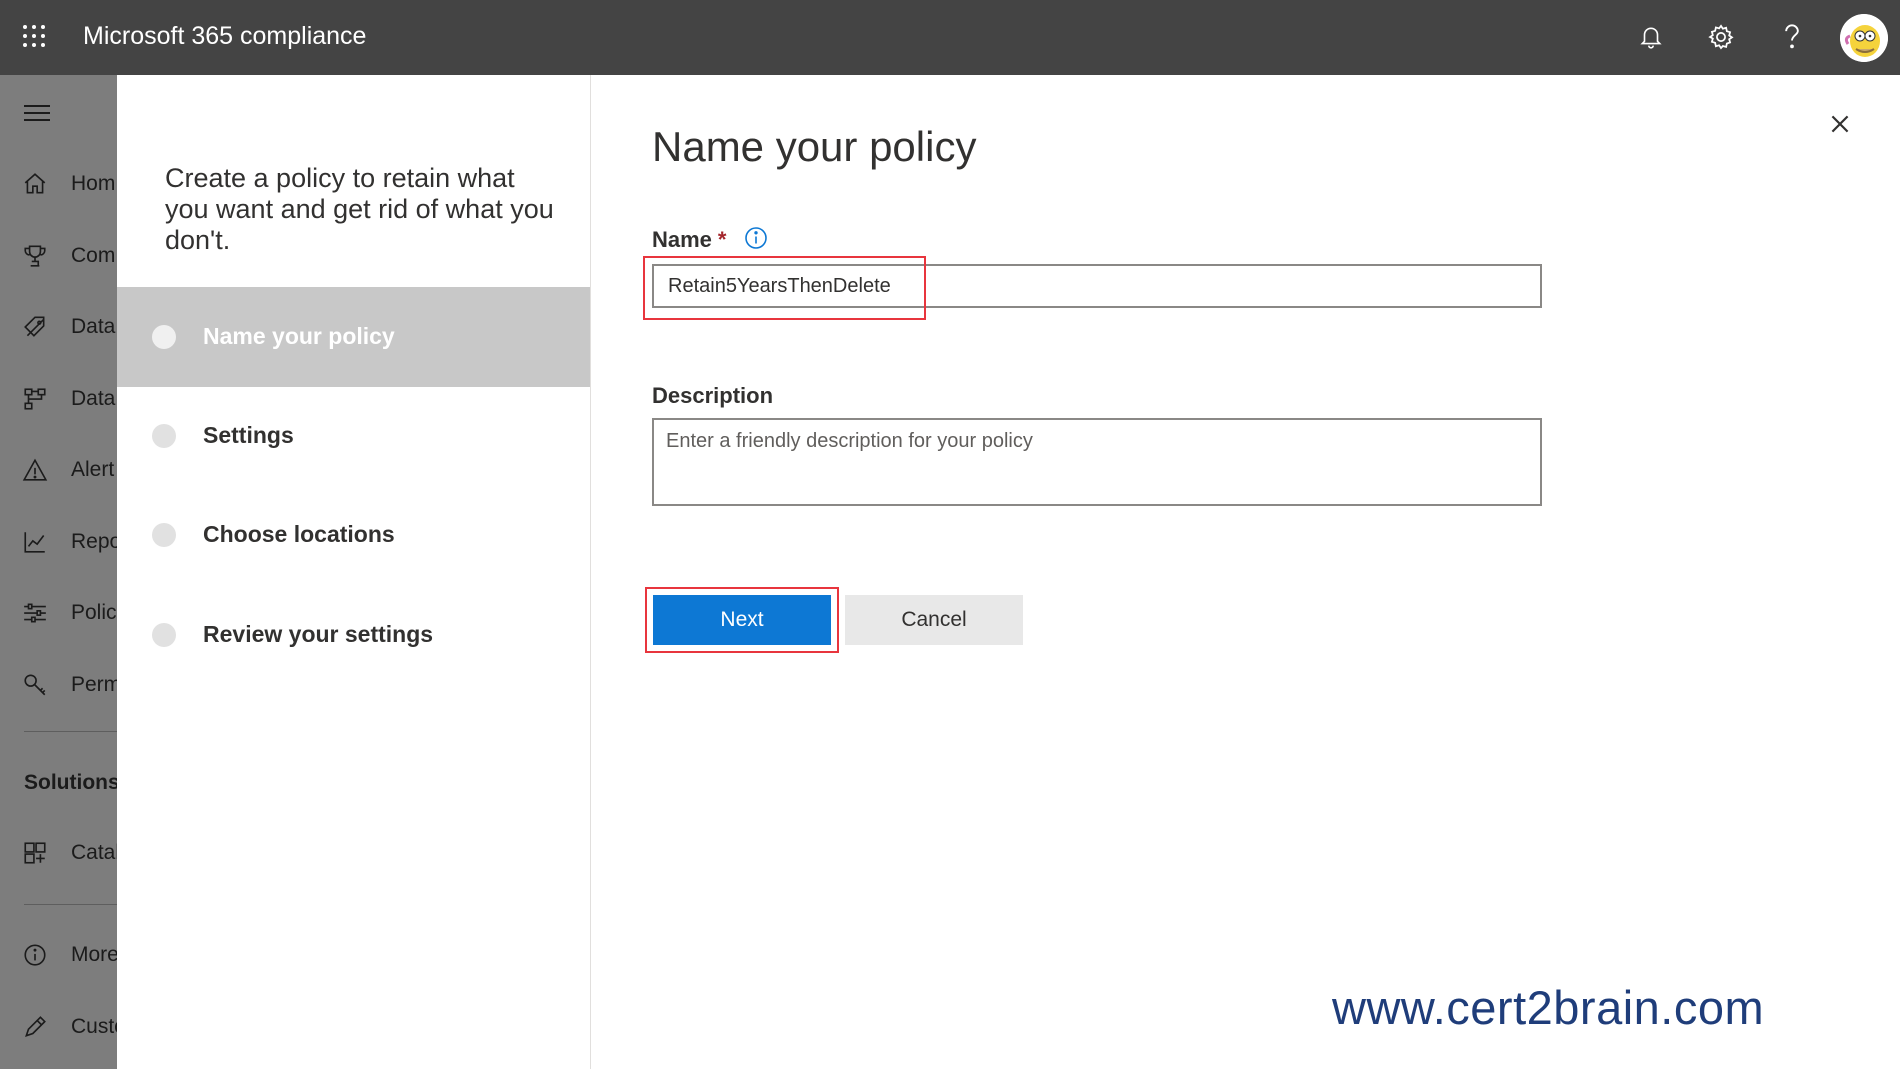 The width and height of the screenshot is (1900, 1069). I want to click on nav-label: Repo, so click(94, 541).